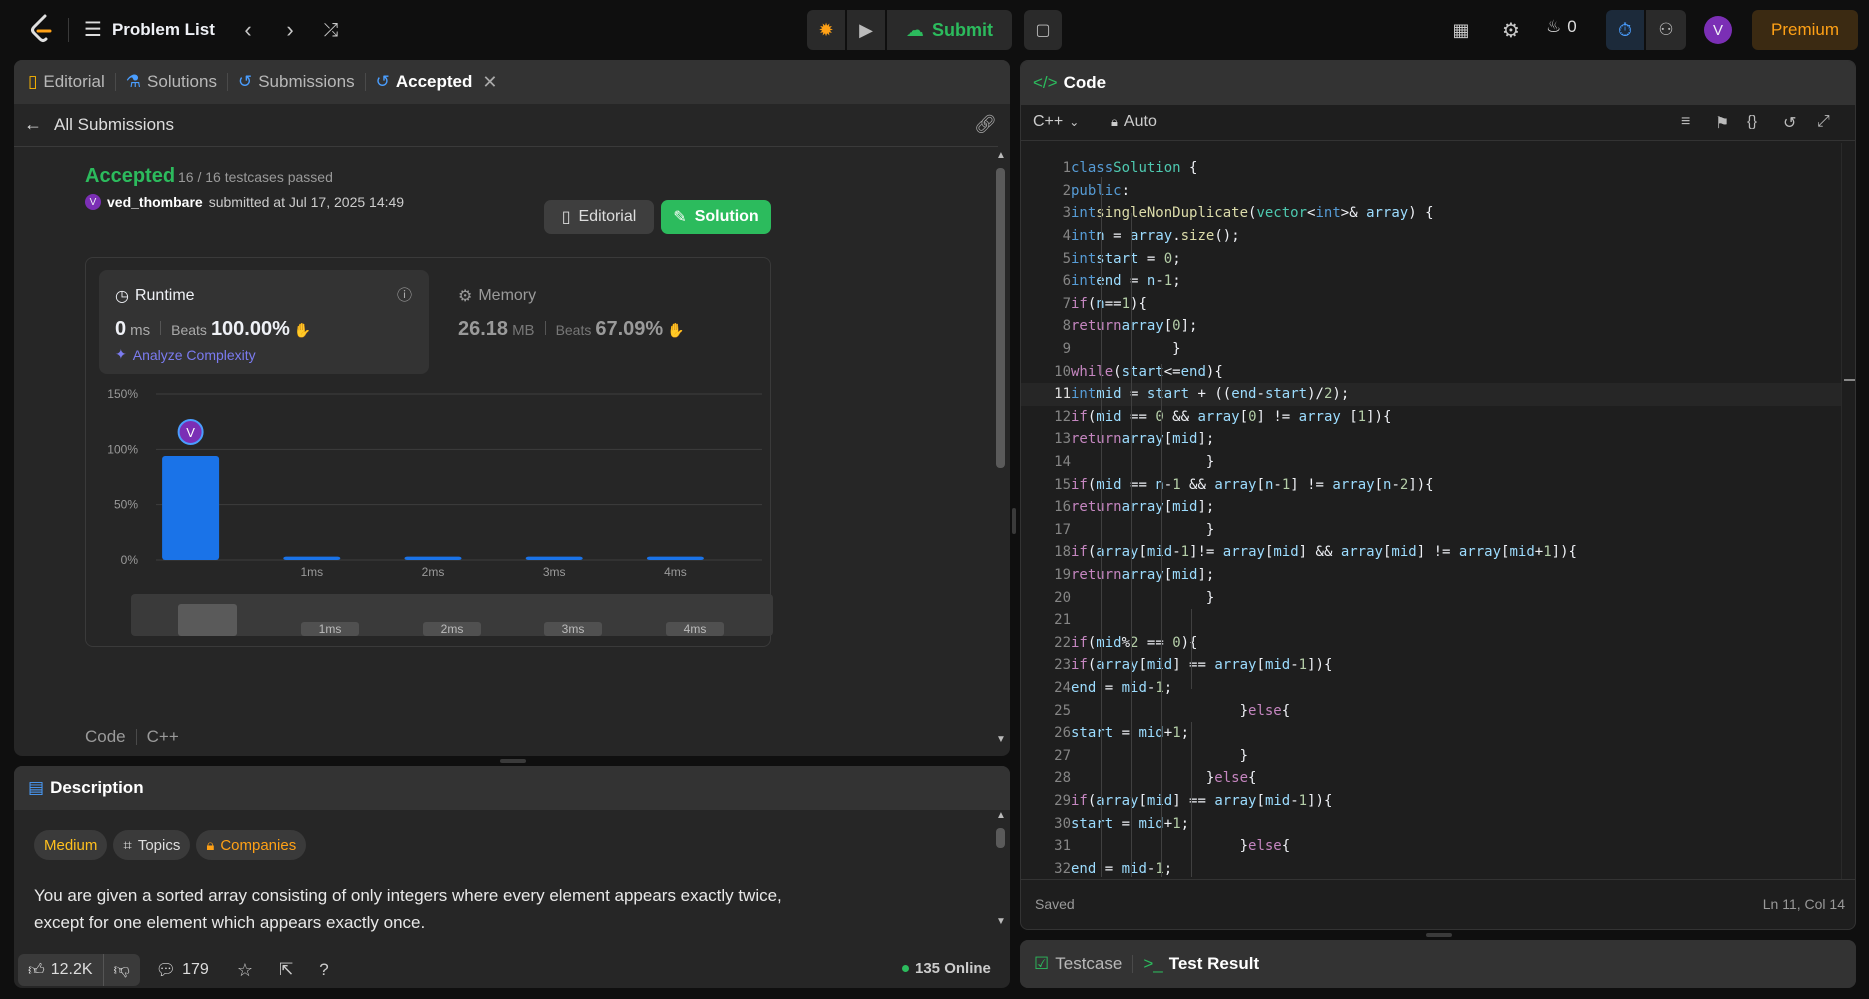  What do you see at coordinates (296, 82) in the screenshot?
I see `tab-submissions: ↺ Submissions` at bounding box center [296, 82].